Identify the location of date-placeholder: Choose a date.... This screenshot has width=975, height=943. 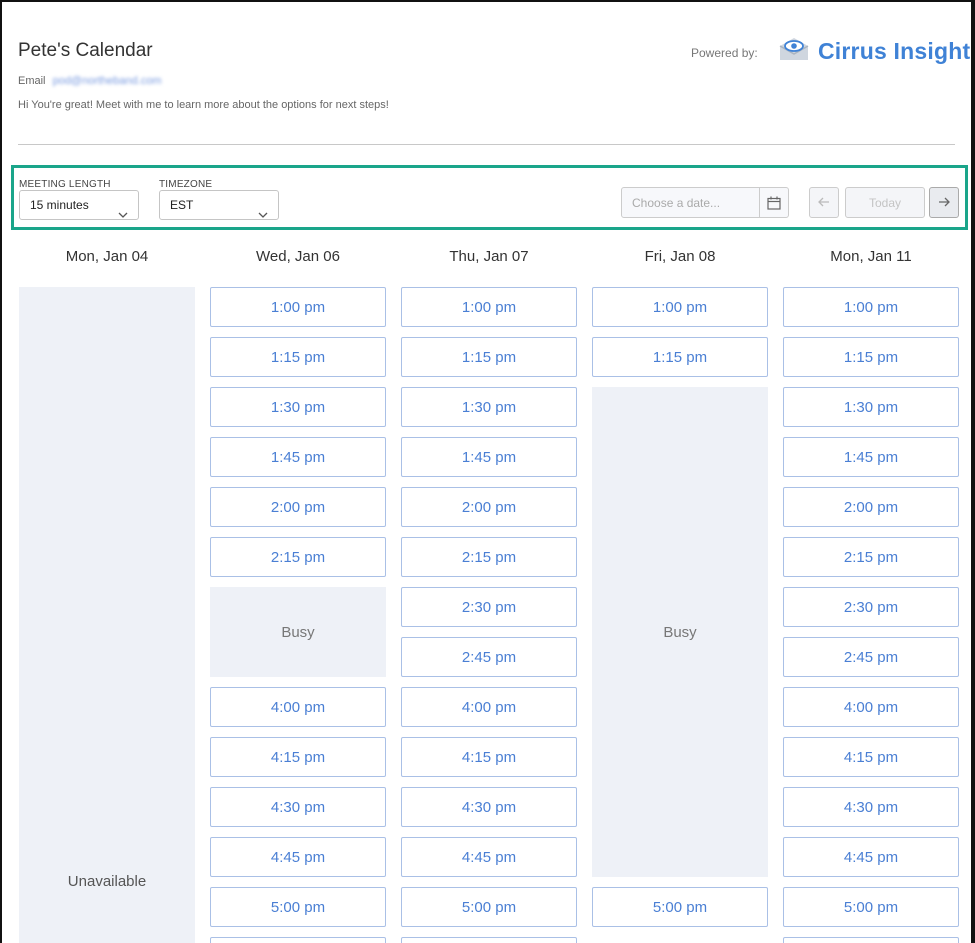
(676, 203).